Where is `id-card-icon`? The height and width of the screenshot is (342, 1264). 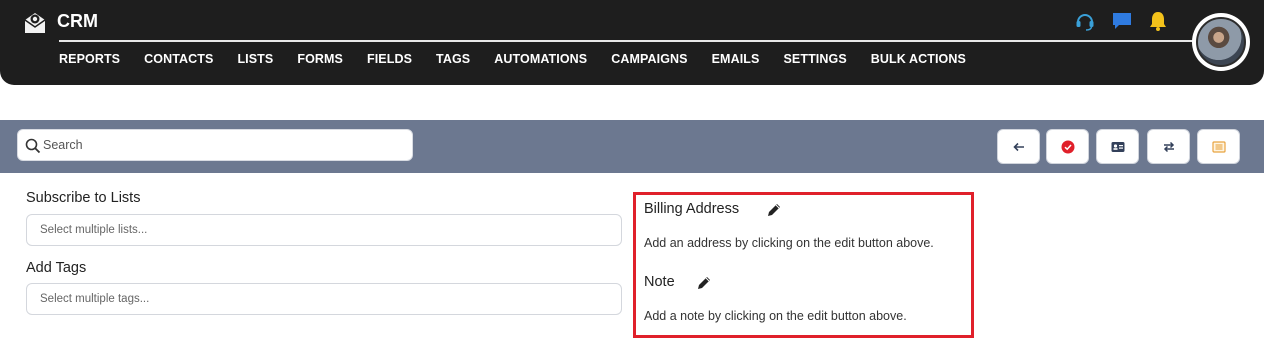 id-card-icon is located at coordinates (1117, 146).